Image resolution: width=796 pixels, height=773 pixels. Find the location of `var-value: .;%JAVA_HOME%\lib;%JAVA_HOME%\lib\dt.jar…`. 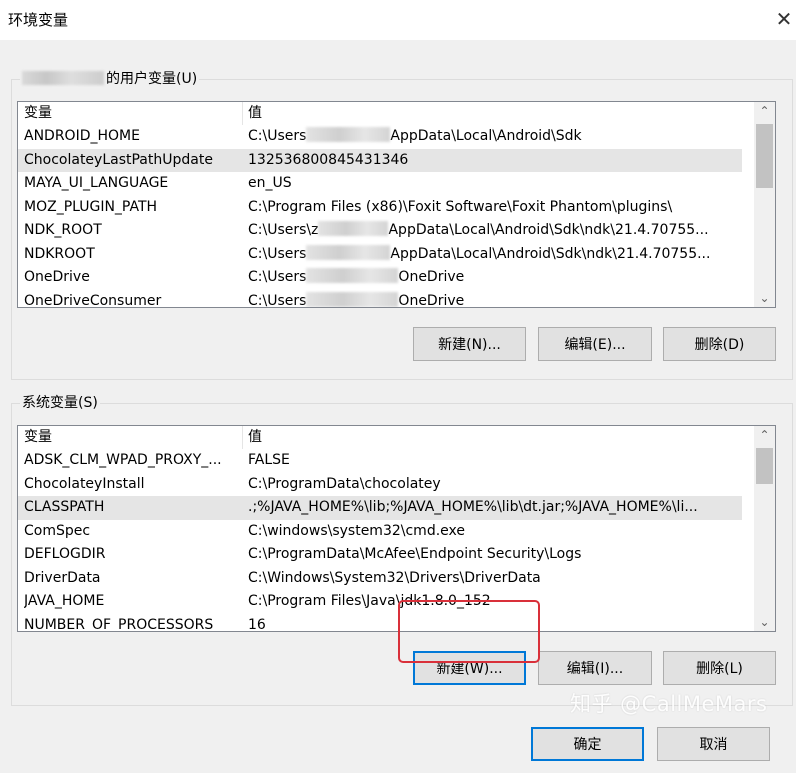

var-value: .;%JAVA_HOME%\lib;%JAVA_HOME%\lib\dt.jar… is located at coordinates (473, 507).